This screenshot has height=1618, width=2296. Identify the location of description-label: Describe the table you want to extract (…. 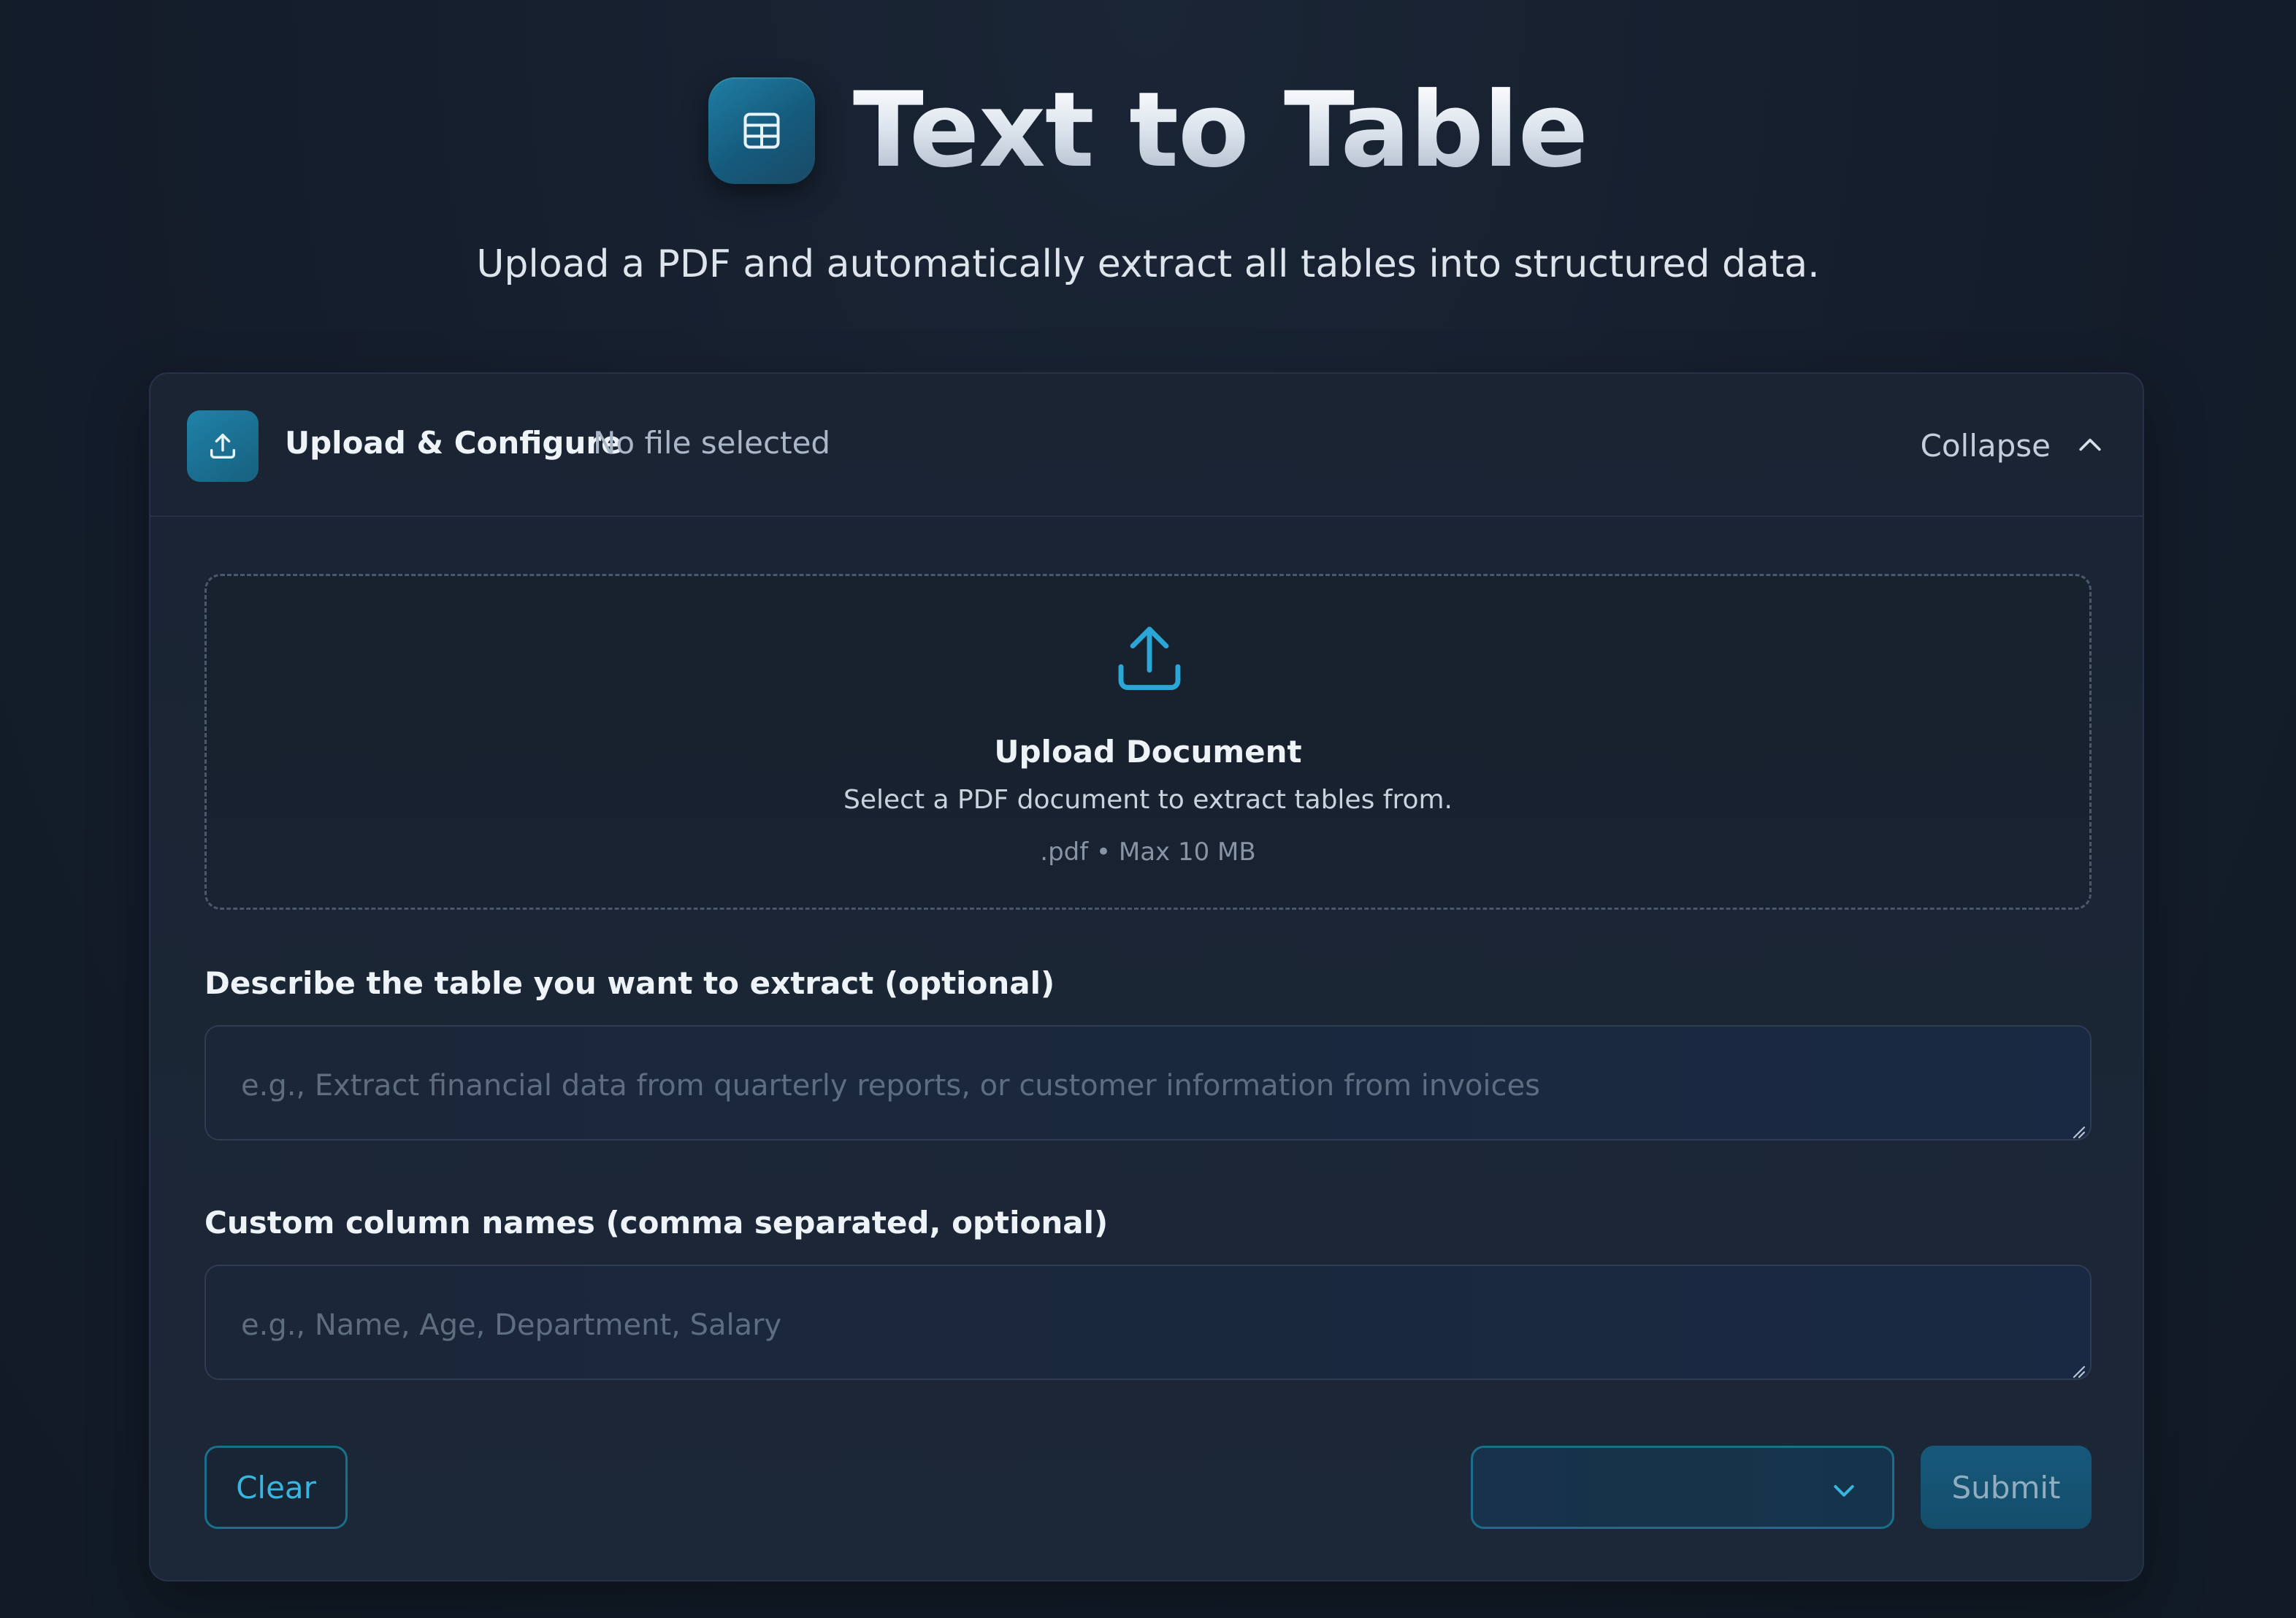
(630, 983).